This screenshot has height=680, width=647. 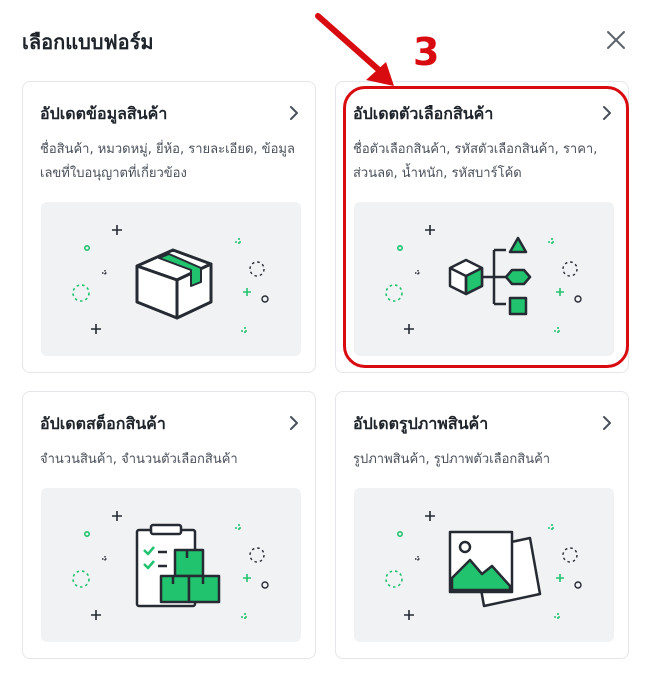 What do you see at coordinates (421, 423) in the screenshot?
I see `card-title: อัปเดตรูปภาพสินค้า` at bounding box center [421, 423].